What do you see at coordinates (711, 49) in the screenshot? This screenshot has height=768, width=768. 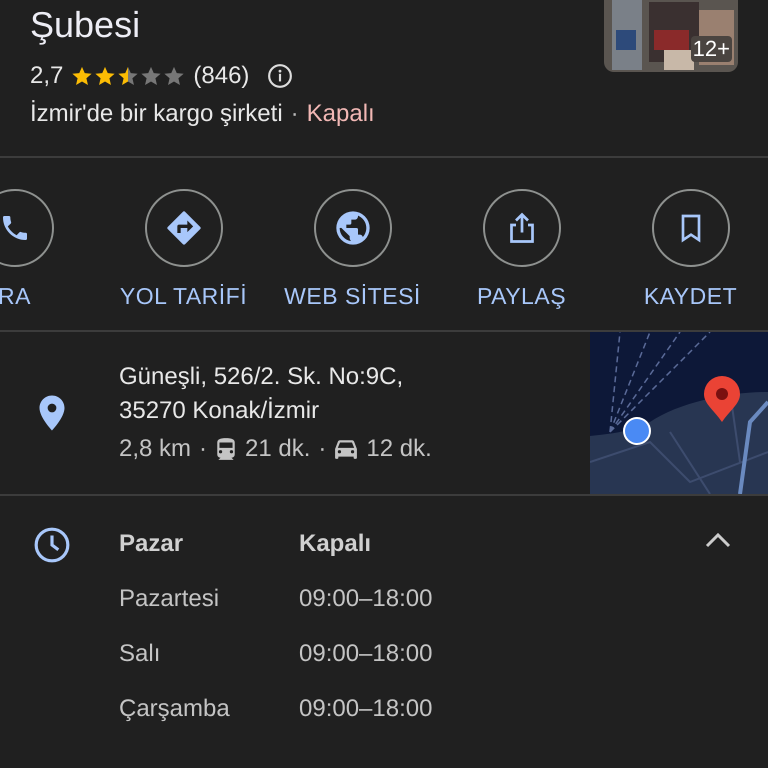 I see `photo-count: 12+` at bounding box center [711, 49].